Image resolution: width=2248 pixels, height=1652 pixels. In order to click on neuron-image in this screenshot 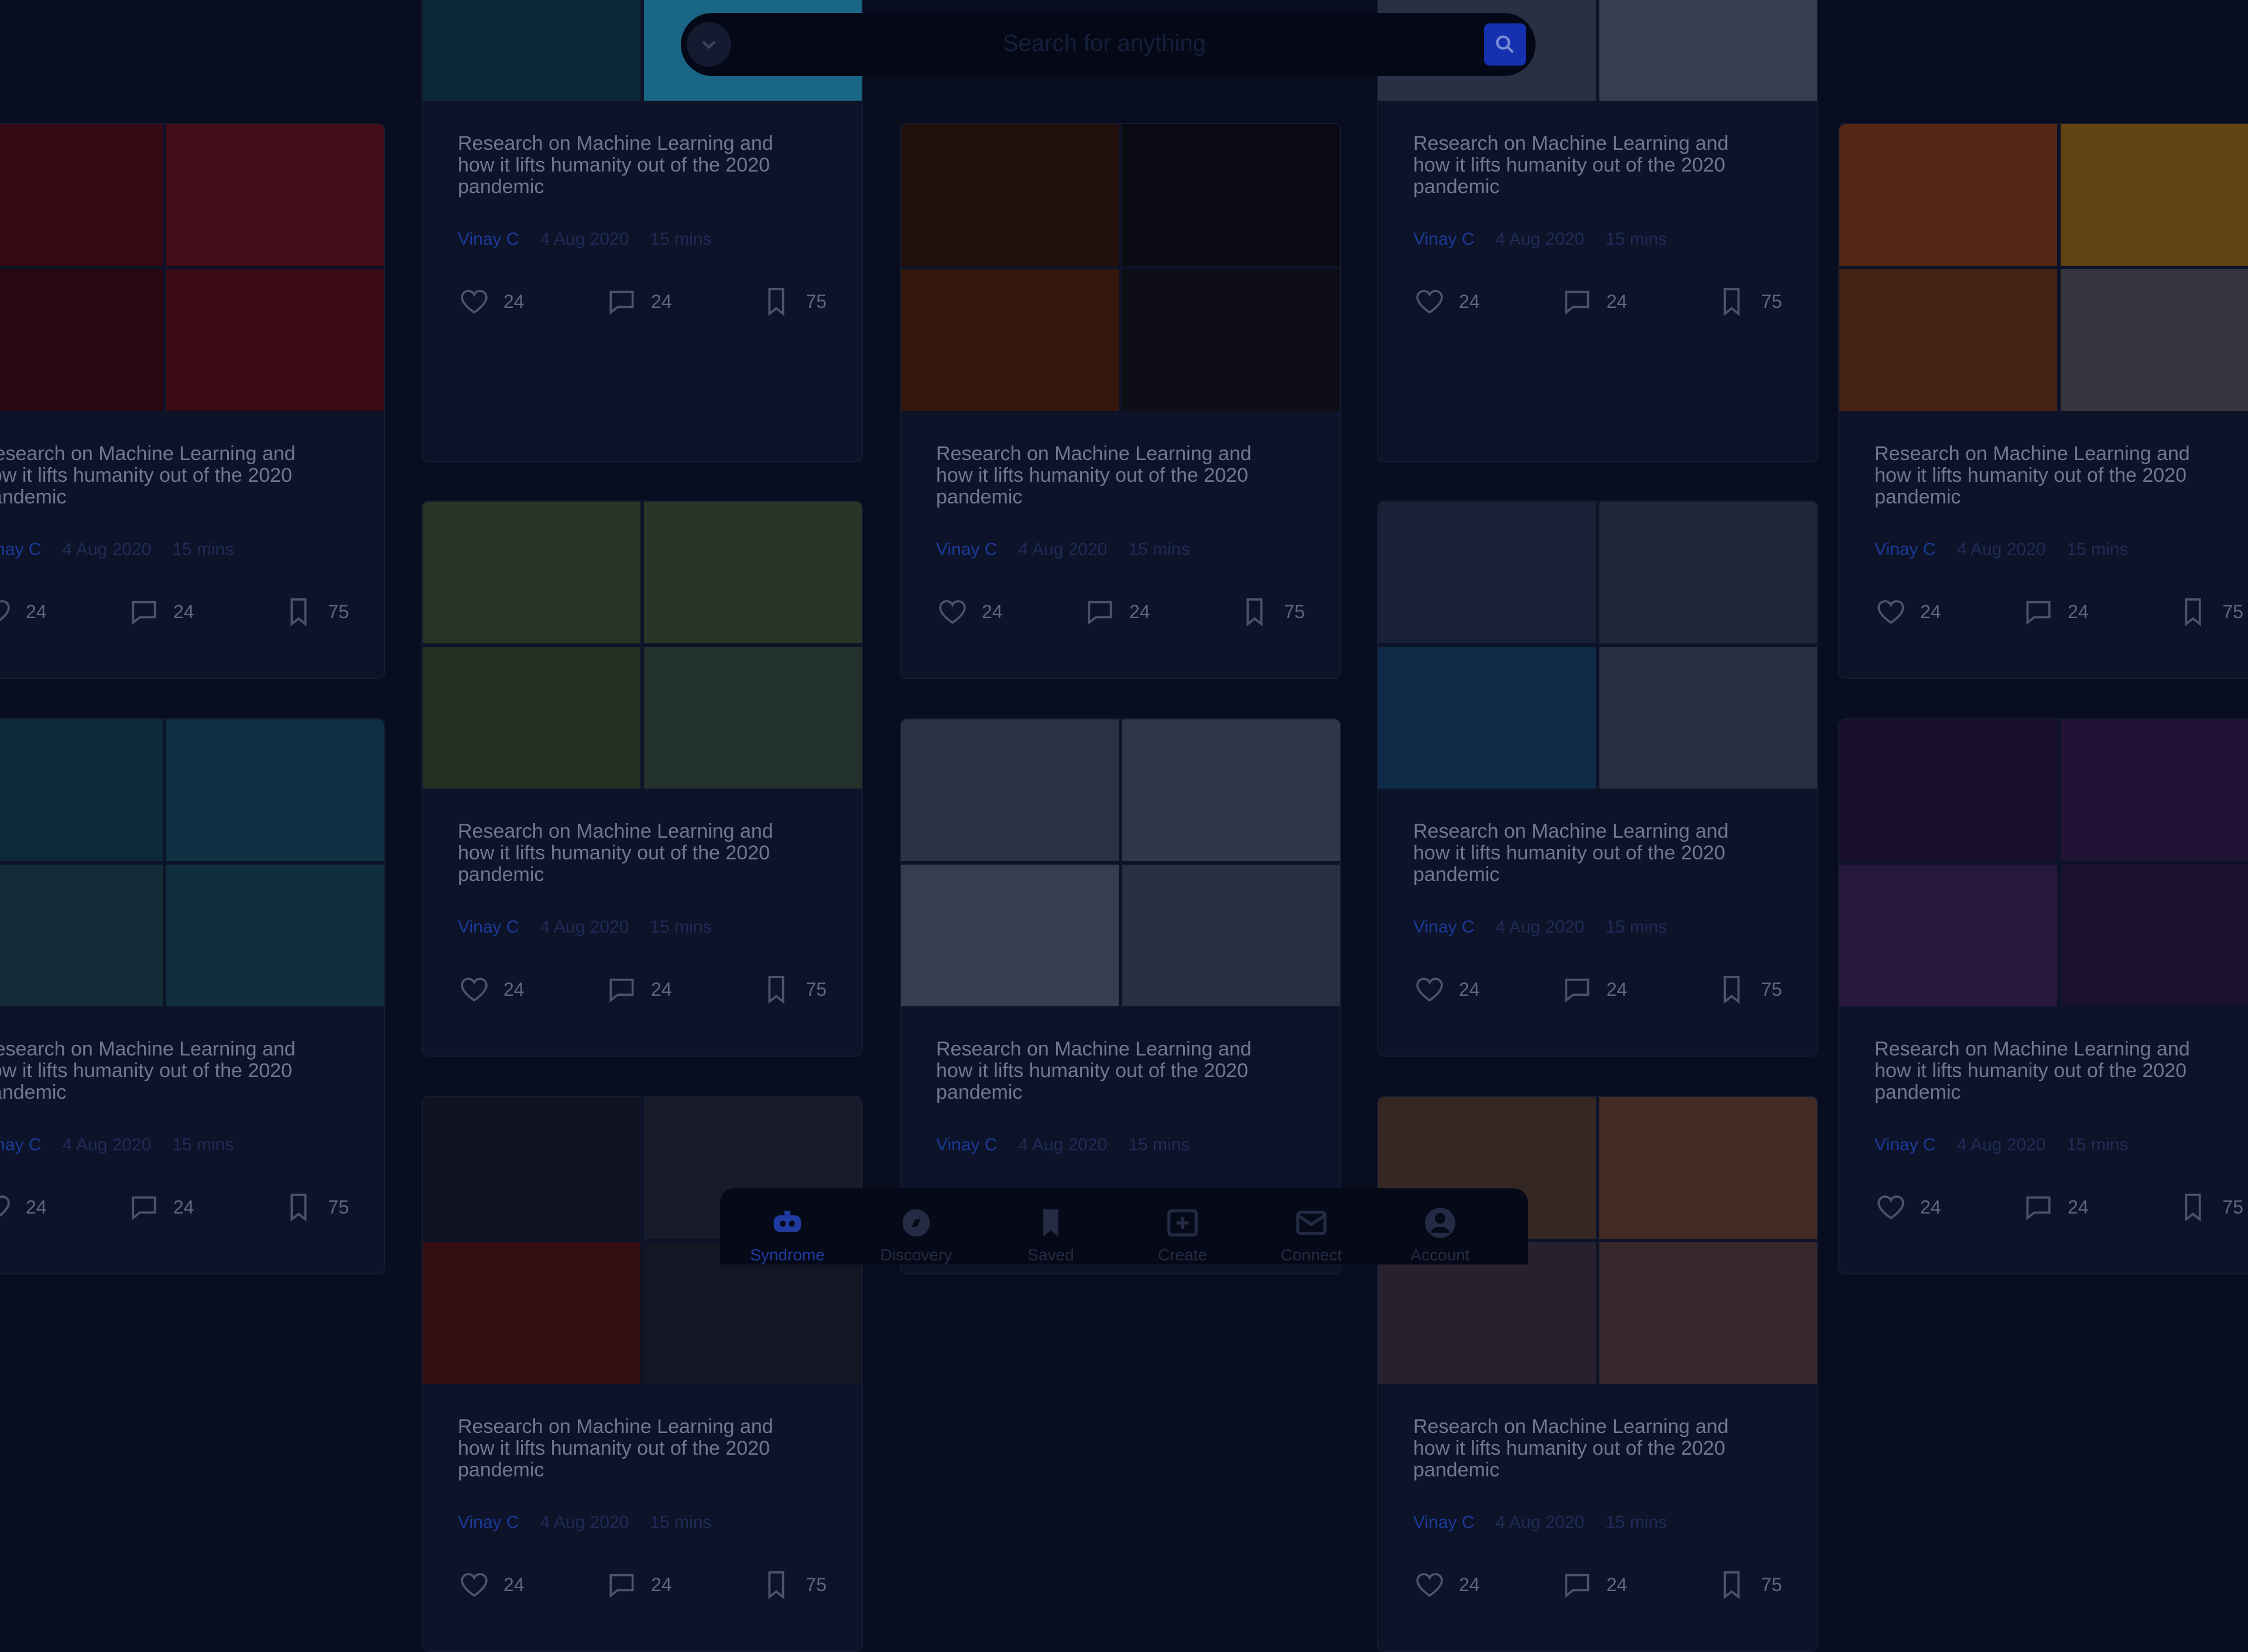, I will do `click(2044, 862)`.